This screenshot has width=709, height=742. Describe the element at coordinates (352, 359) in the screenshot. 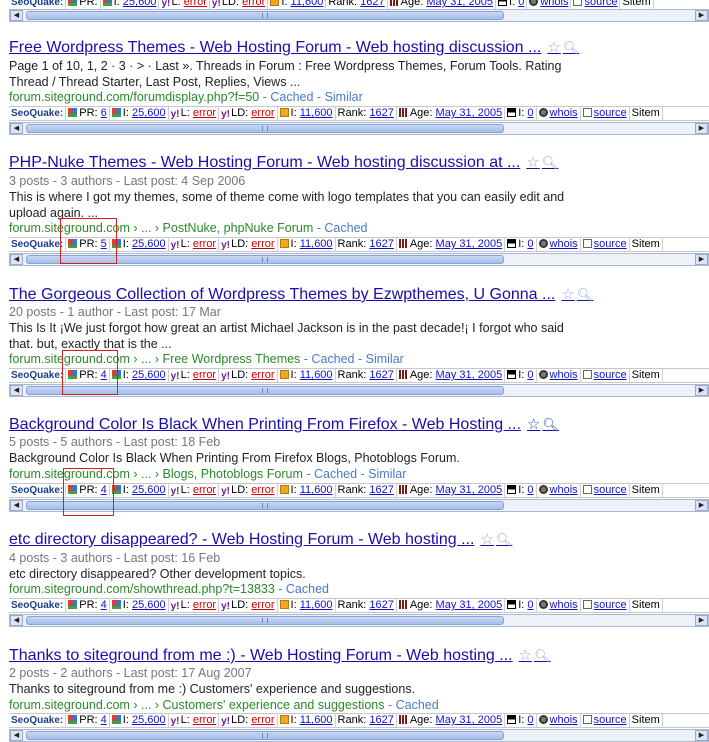

I see `cached-similar-links: - Cached - Similar` at that location.